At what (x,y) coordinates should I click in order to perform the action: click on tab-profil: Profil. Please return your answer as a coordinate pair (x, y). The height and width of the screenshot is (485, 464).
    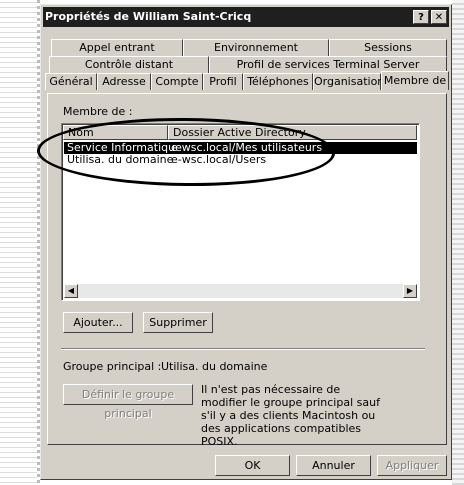
    Looking at the image, I should click on (223, 81).